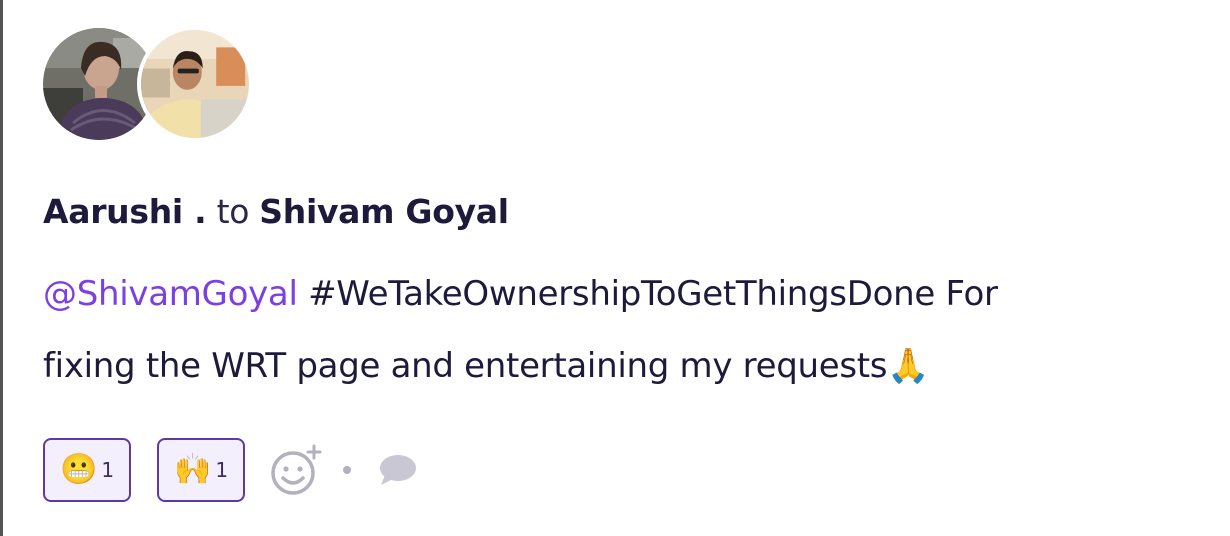  I want to click on avatar-recipient-image, so click(195, 84).